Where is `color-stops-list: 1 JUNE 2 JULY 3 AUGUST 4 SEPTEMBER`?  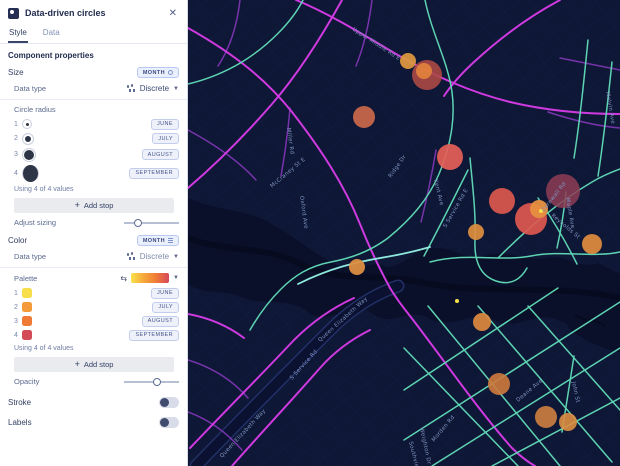
color-stops-list: 1 JUNE 2 JULY 3 AUGUST 4 SEPTEMBER is located at coordinates (93, 314).